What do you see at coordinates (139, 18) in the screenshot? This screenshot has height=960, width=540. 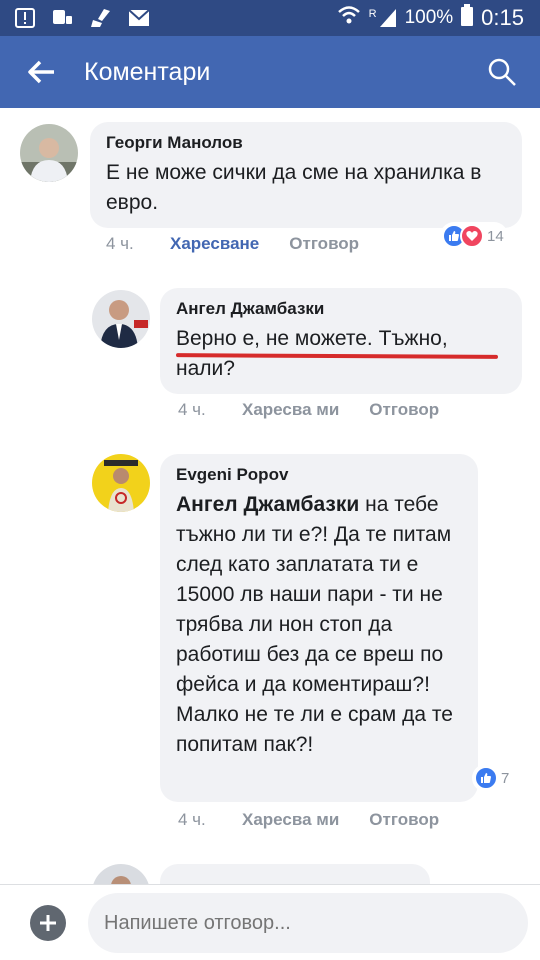 I see `mail-icon` at bounding box center [139, 18].